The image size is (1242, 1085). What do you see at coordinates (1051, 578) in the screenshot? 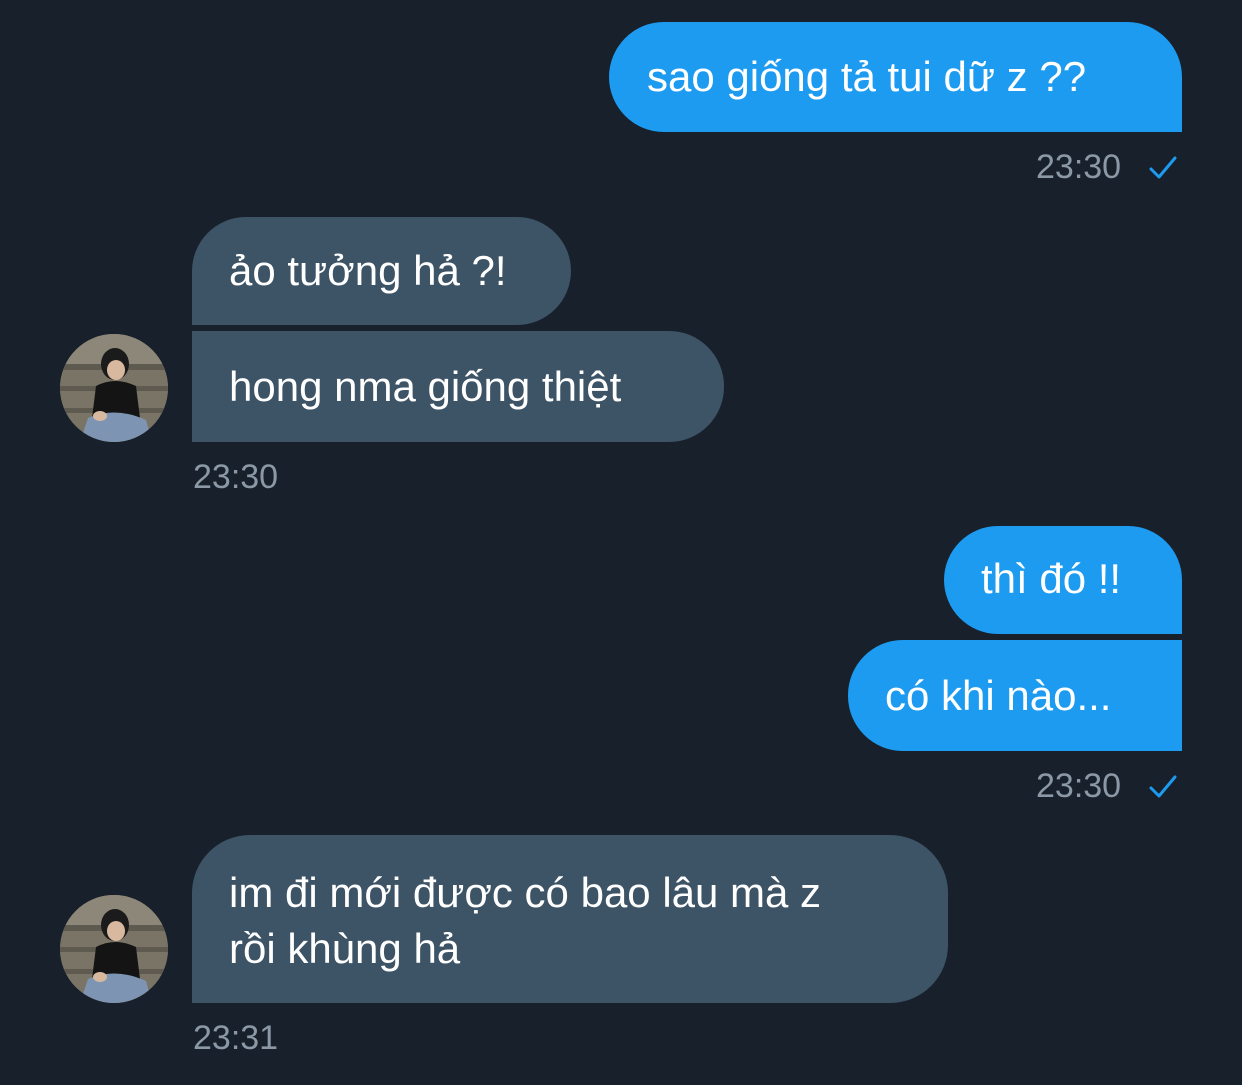
I see `message-text: thì đó !!` at bounding box center [1051, 578].